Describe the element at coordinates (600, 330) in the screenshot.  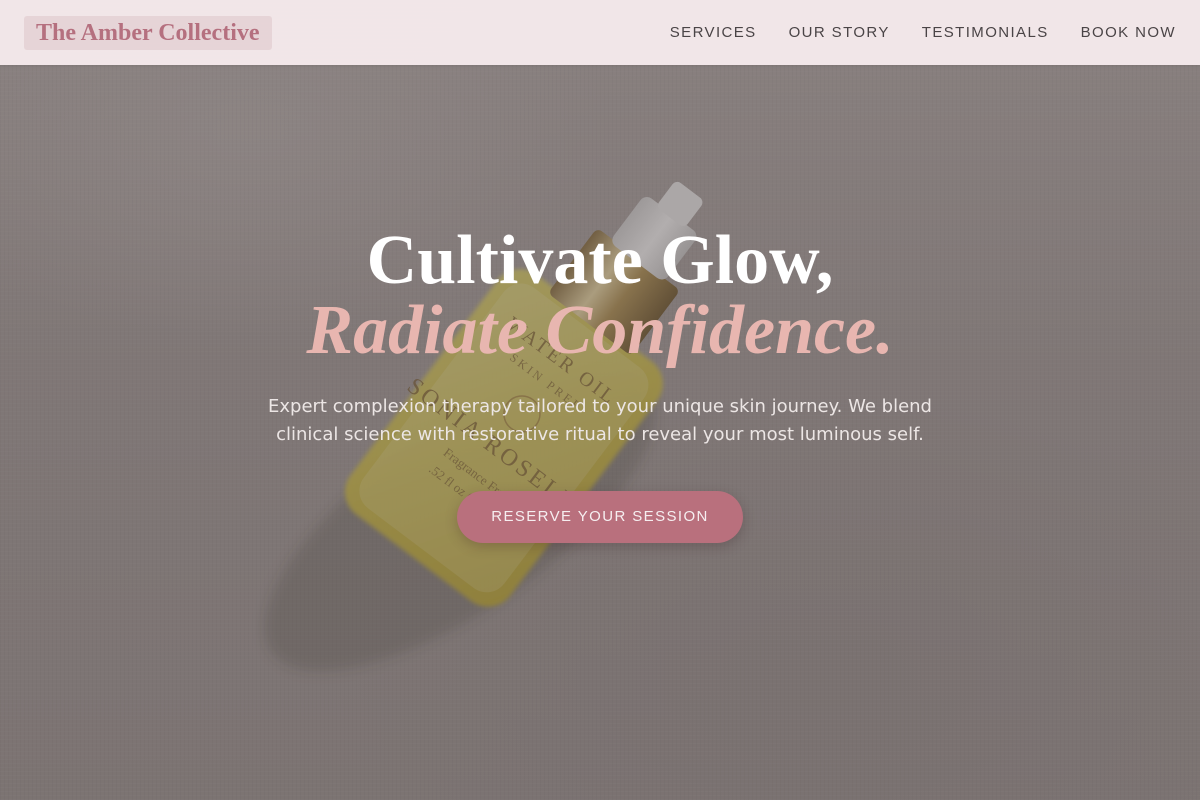
I see `headline-line-2: Radiate Confidence.` at that location.